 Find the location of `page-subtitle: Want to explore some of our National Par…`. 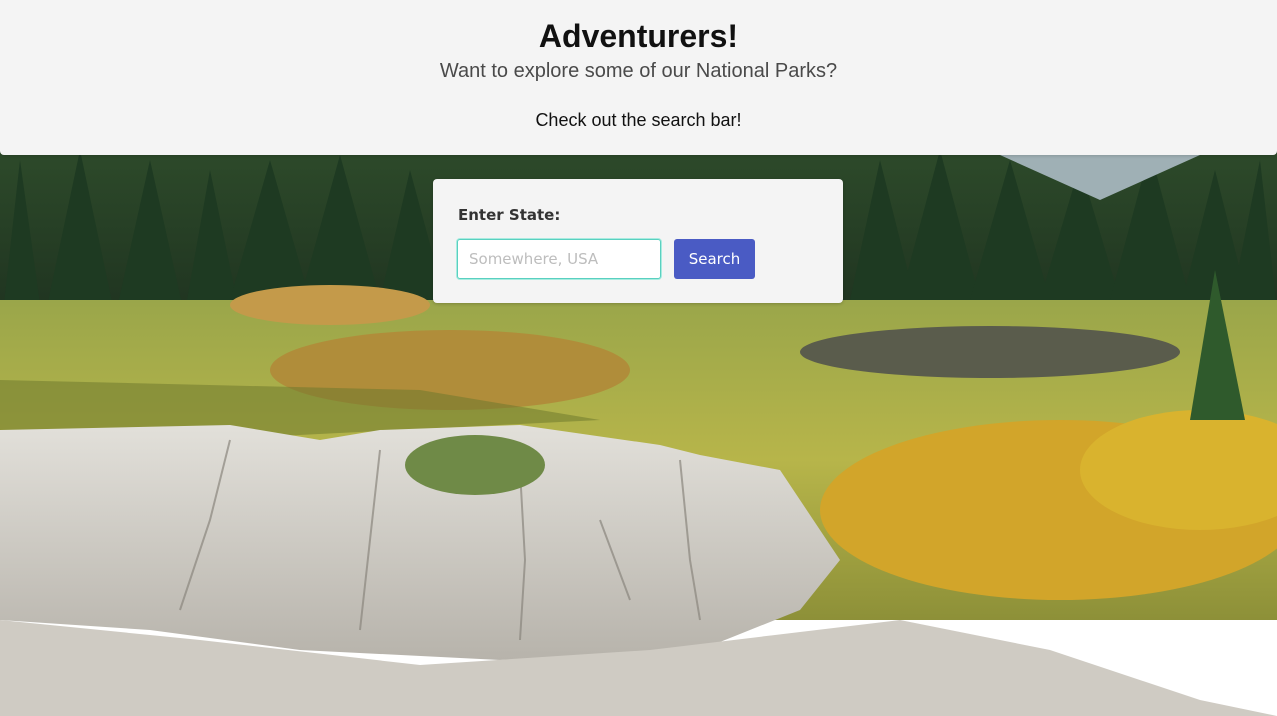

page-subtitle: Want to explore some of our National Par… is located at coordinates (638, 71).